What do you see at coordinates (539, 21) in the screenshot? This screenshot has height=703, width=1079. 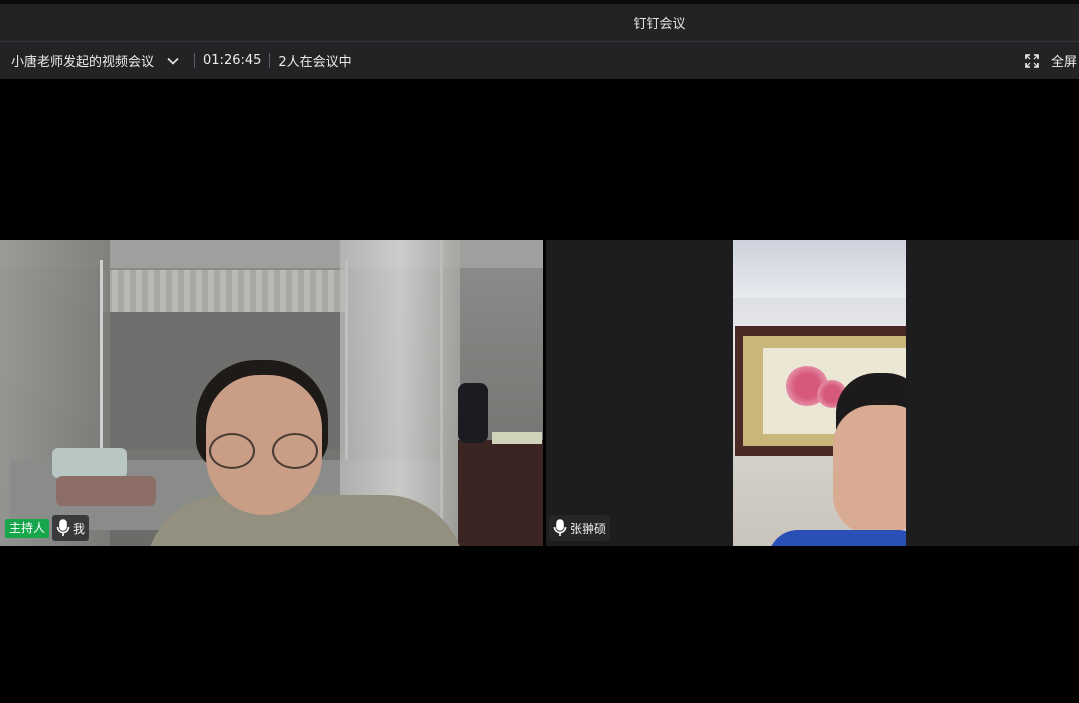 I see `title-bar: 钉钉会议` at bounding box center [539, 21].